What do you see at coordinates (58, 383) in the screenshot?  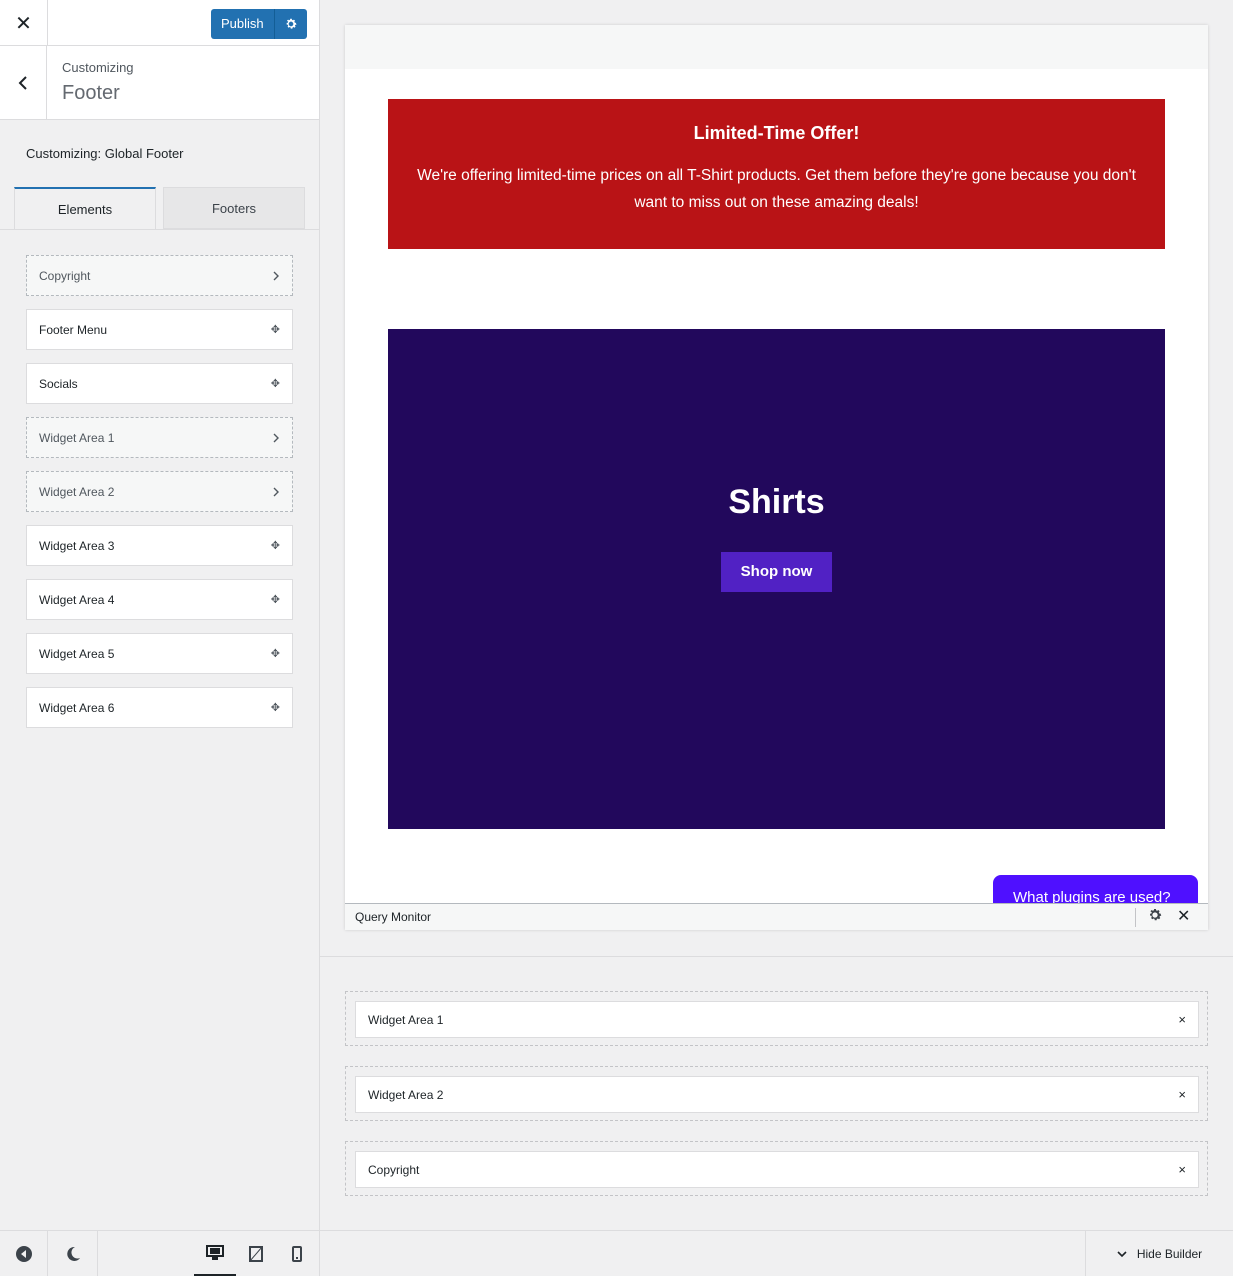 I see `element-label: Socials` at bounding box center [58, 383].